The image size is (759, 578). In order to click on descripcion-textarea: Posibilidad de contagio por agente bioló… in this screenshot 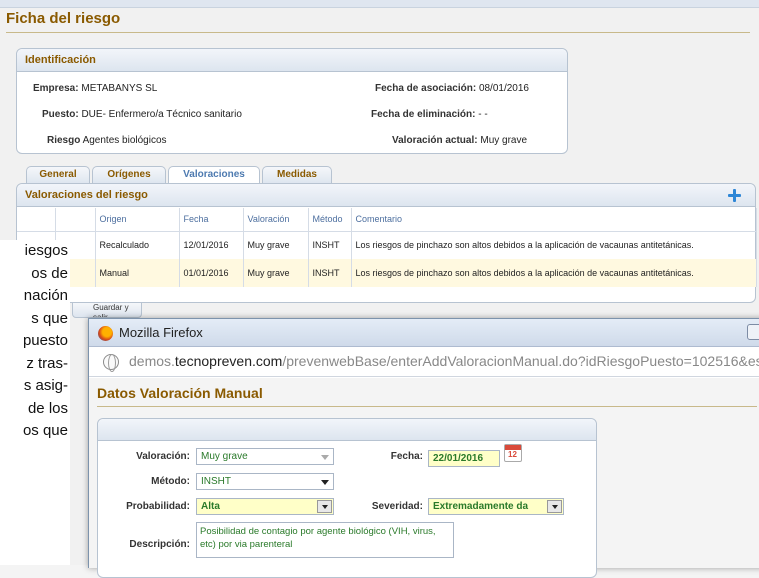, I will do `click(325, 540)`.